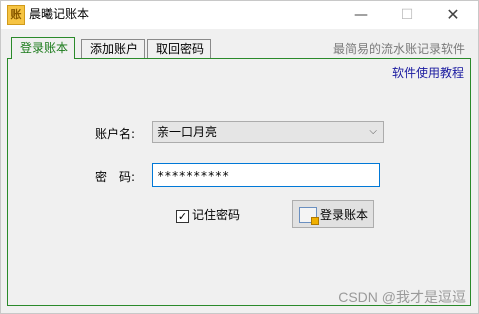  Describe the element at coordinates (16, 15) in the screenshot. I see `ledger-app-icon: 账` at that location.